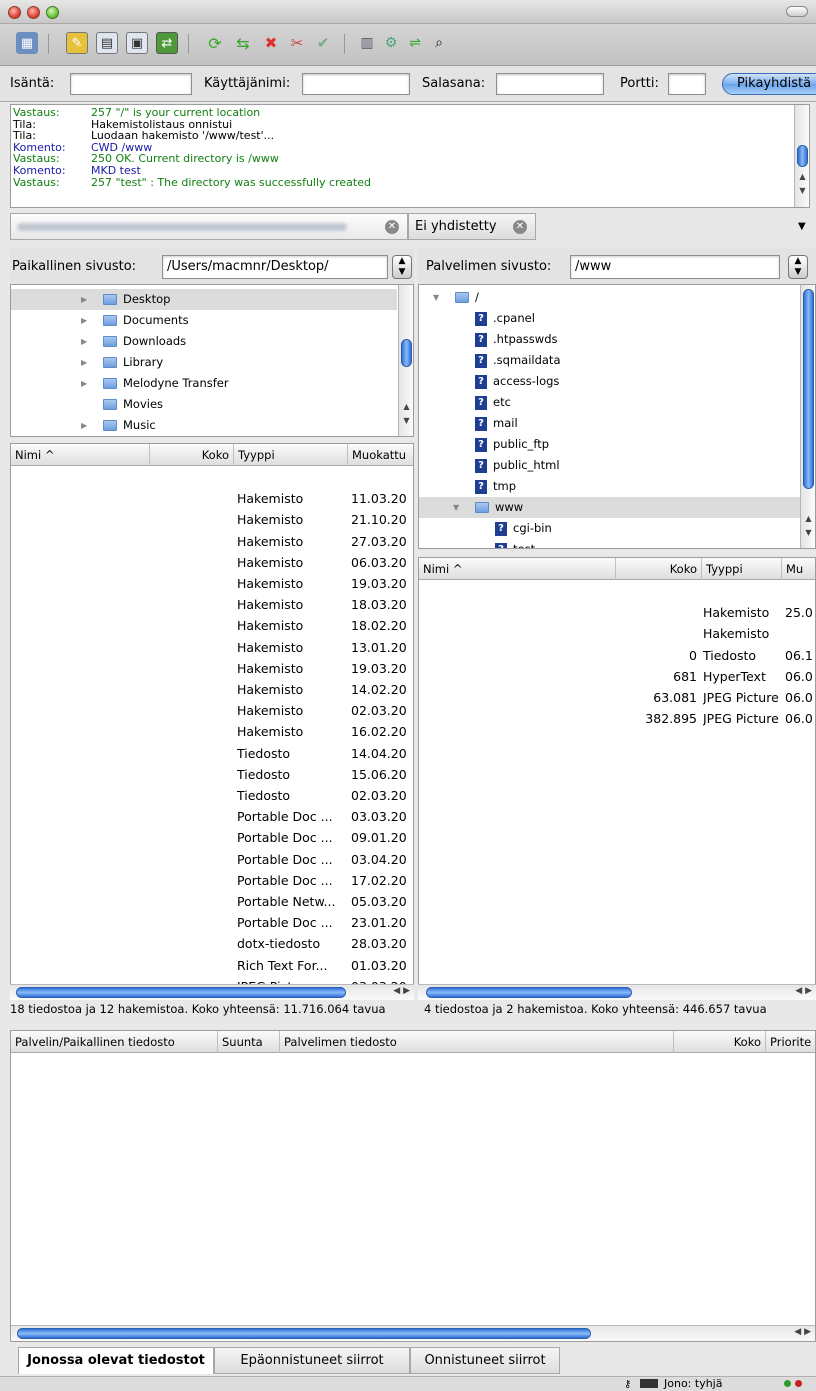  What do you see at coordinates (215, 43) in the screenshot?
I see `refresh-icon: ⟳` at bounding box center [215, 43].